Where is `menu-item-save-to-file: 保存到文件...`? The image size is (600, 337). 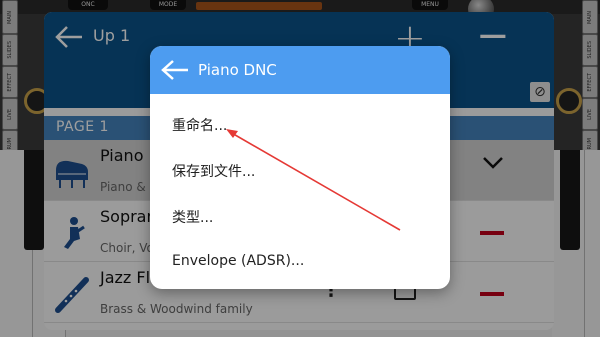 menu-item-save-to-file: 保存到文件... is located at coordinates (300, 171).